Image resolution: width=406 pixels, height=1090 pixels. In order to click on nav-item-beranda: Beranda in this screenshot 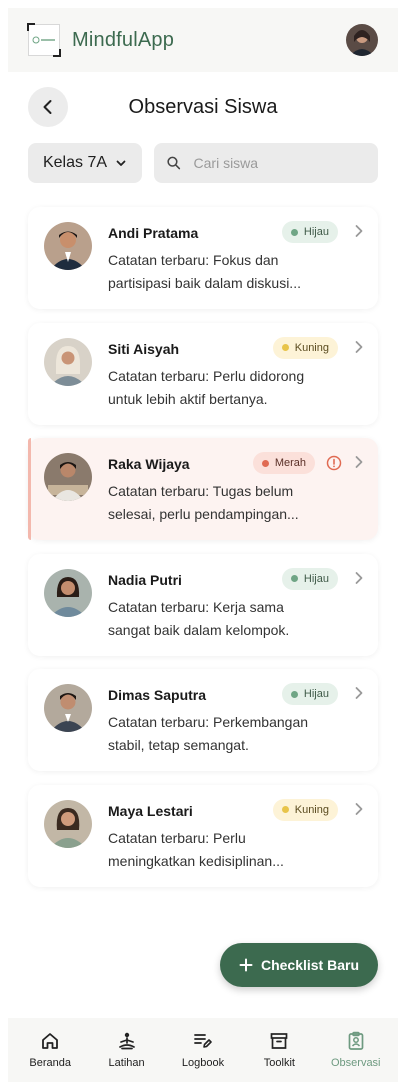, I will do `click(50, 1050)`.